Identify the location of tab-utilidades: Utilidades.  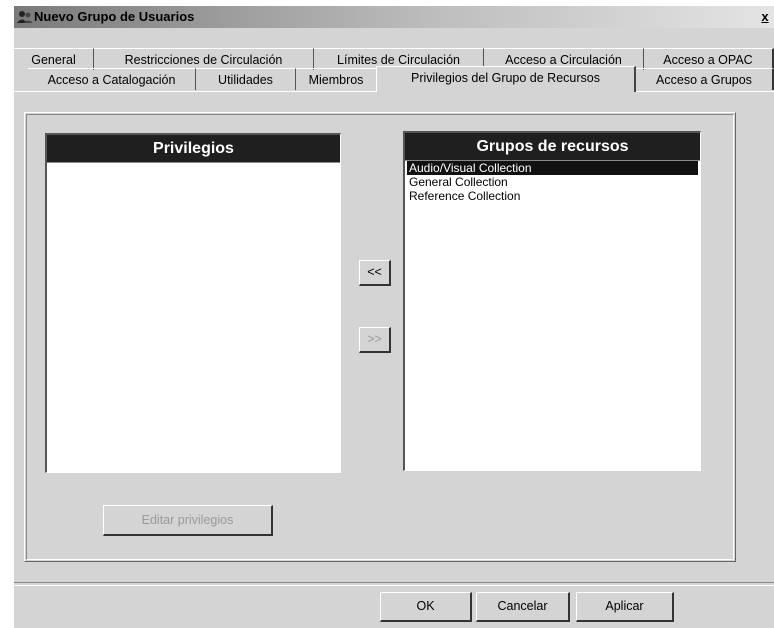
(246, 79).